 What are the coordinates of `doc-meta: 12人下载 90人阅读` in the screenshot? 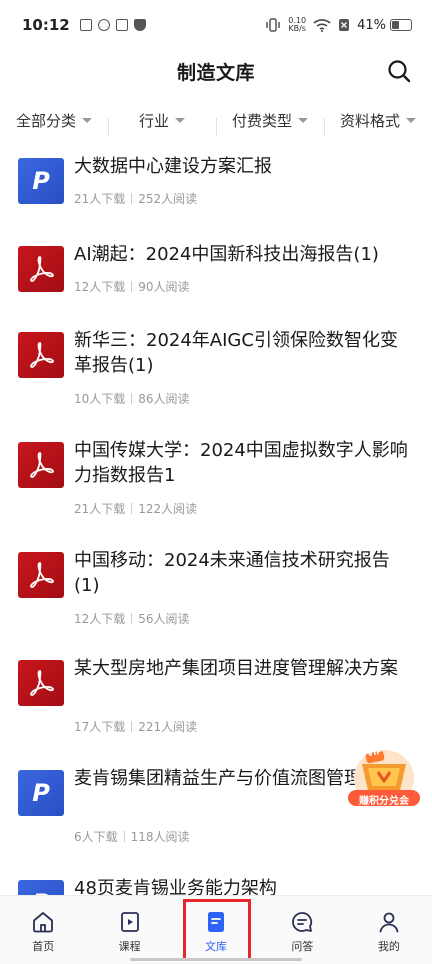 It's located at (132, 286).